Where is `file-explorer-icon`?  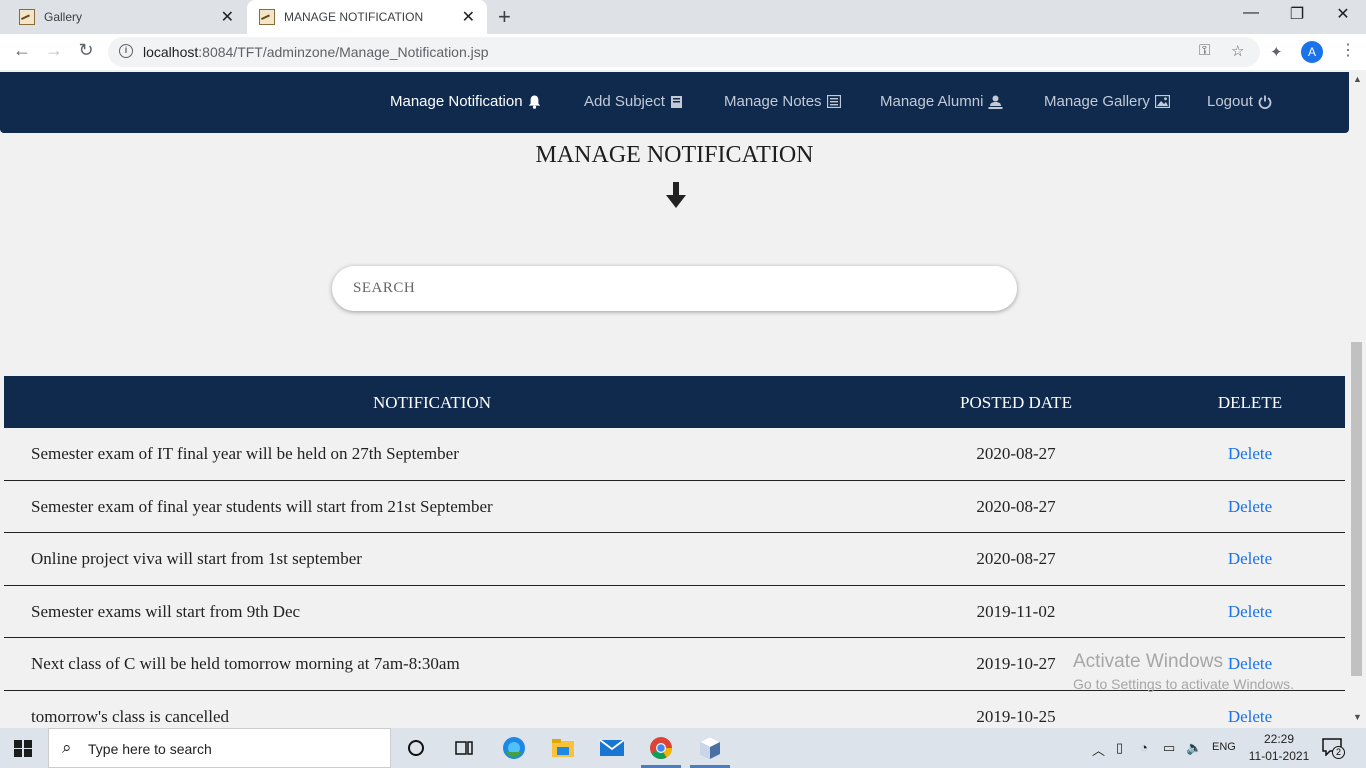
file-explorer-icon is located at coordinates (563, 748).